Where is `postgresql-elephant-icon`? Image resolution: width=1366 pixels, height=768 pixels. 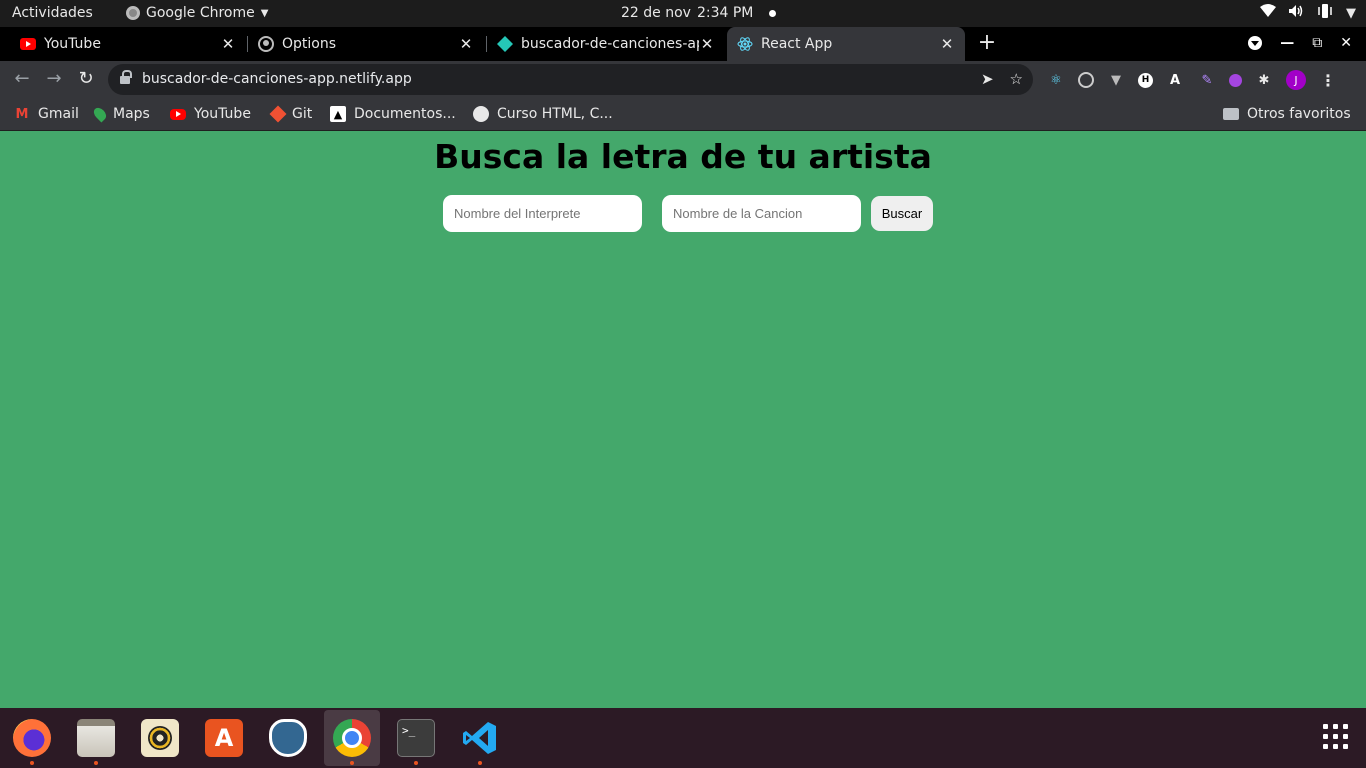
postgresql-elephant-icon is located at coordinates (288, 738).